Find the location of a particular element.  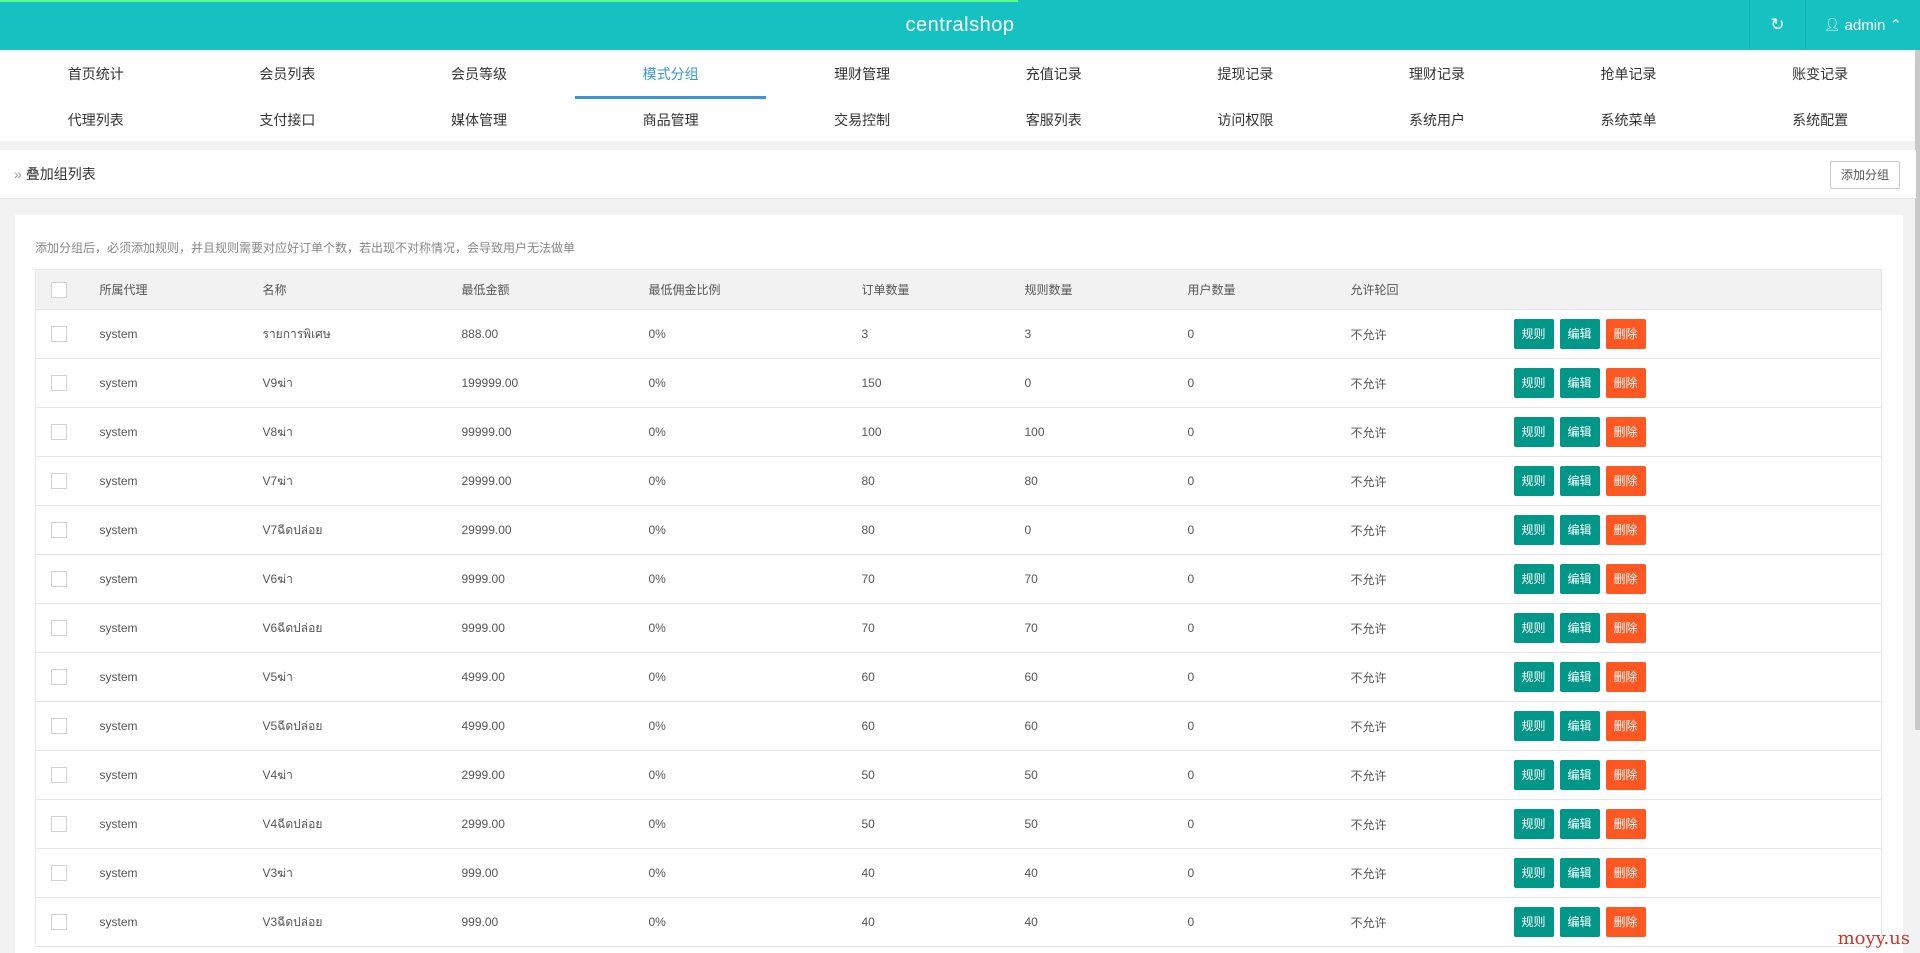

nav-item: 抢单记录 is located at coordinates (1629, 76).